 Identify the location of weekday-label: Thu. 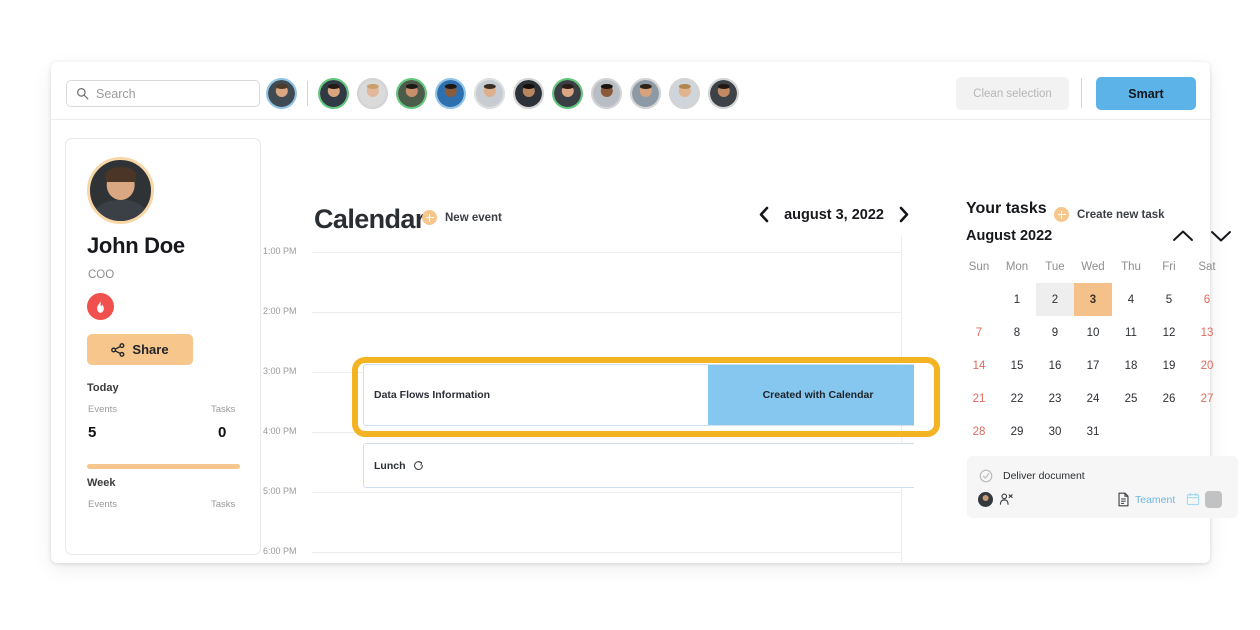
(1131, 267).